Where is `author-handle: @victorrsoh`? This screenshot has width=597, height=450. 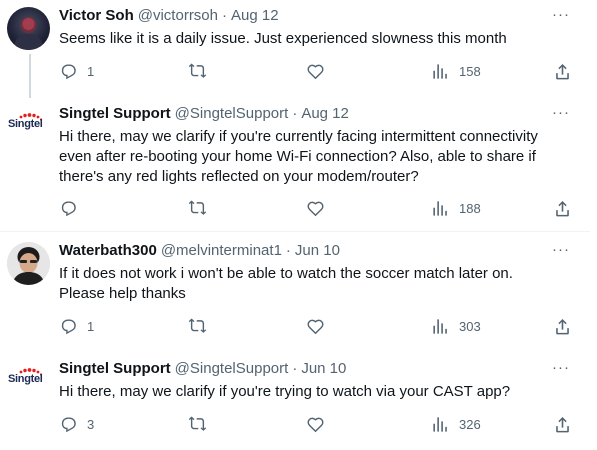
author-handle: @victorrsoh is located at coordinates (178, 16).